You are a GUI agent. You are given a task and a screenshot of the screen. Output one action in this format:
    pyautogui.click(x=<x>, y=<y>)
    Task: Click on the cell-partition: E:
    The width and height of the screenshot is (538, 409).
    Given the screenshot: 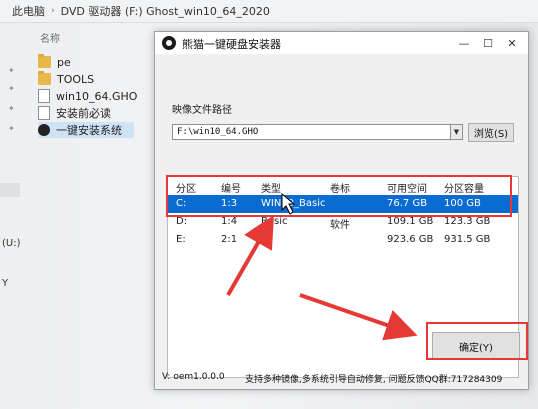 What is the action you would take?
    pyautogui.click(x=181, y=239)
    